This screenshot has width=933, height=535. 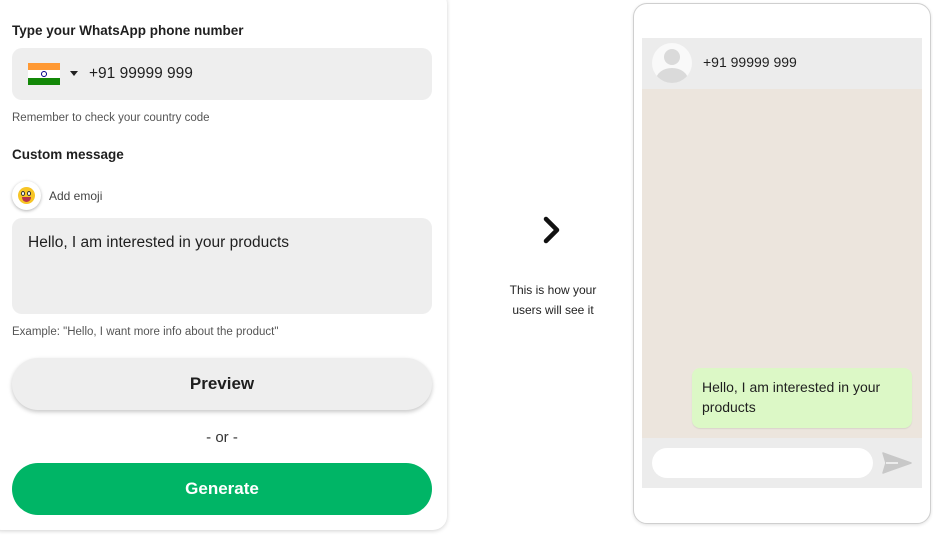 I want to click on caret-down-icon, so click(x=74, y=73).